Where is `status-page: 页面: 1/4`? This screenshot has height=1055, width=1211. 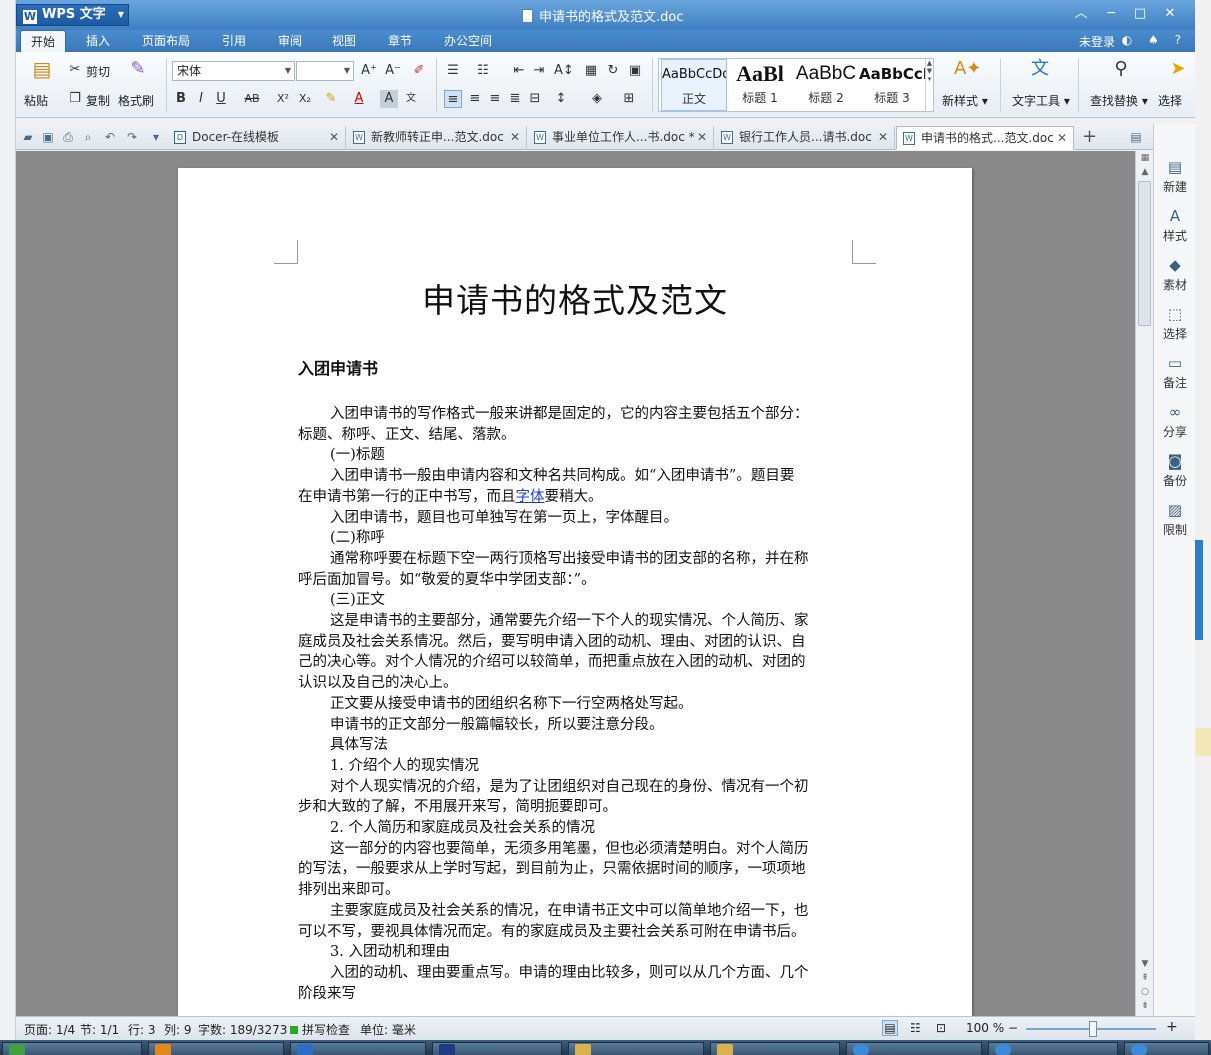 status-page: 页面: 1/4 is located at coordinates (49, 1029).